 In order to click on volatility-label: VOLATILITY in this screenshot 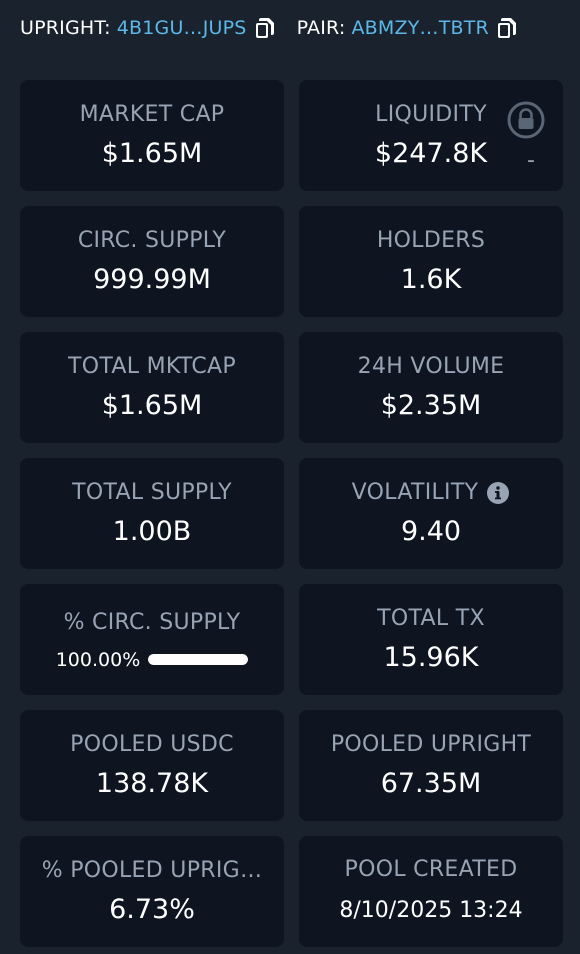, I will do `click(415, 492)`.